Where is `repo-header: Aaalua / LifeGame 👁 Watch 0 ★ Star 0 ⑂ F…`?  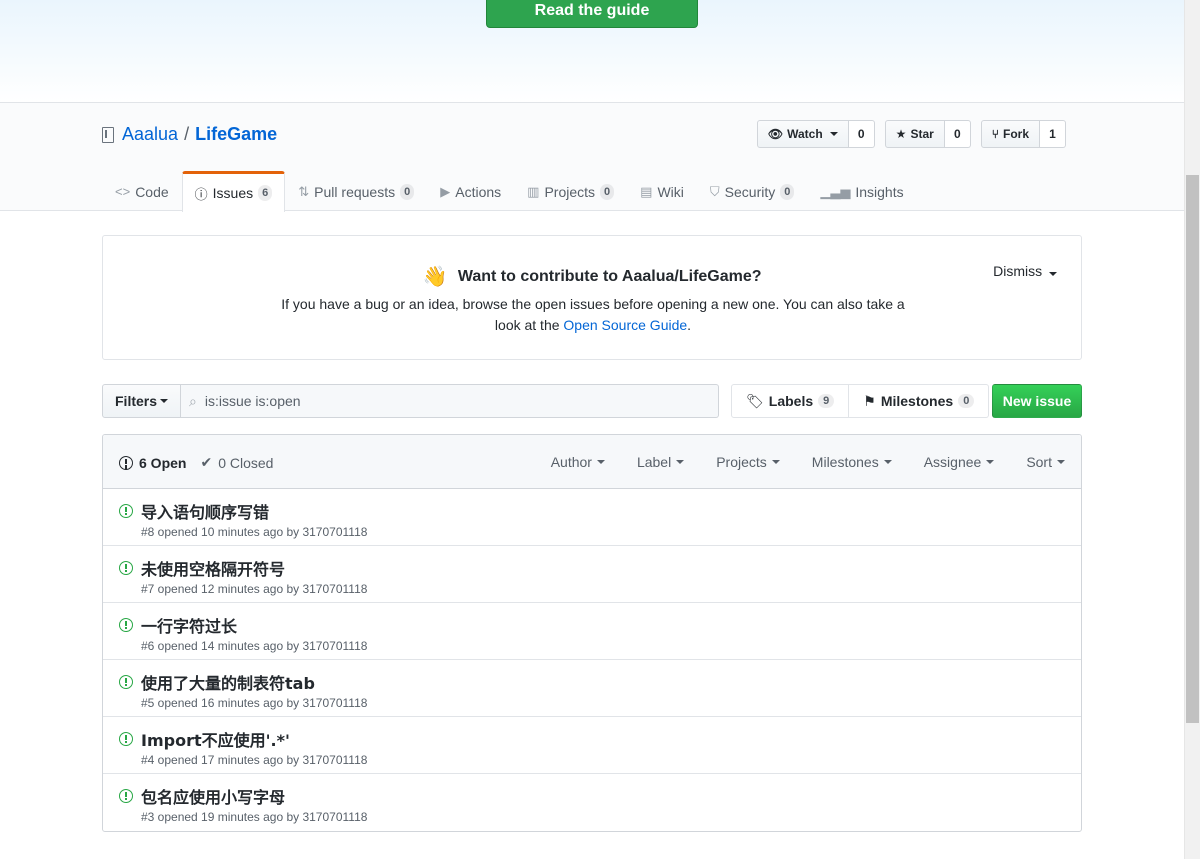
repo-header: Aaalua / LifeGame 👁 Watch 0 ★ Star 0 ⑂ F… is located at coordinates (592, 157).